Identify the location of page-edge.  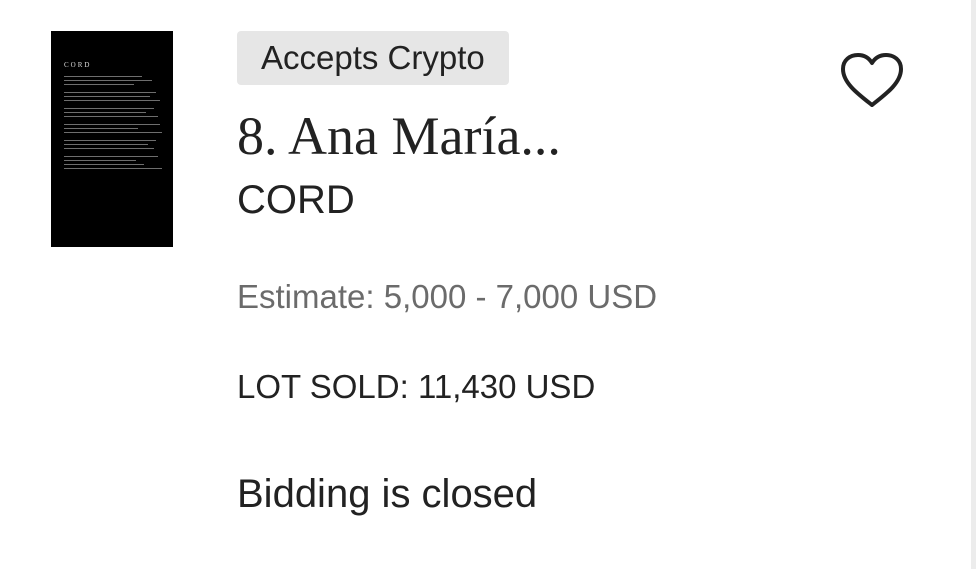
(973, 284).